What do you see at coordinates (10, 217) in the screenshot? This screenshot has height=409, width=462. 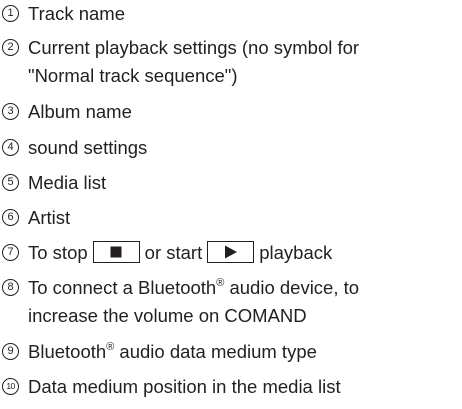 I see `item-number-circle: 6` at bounding box center [10, 217].